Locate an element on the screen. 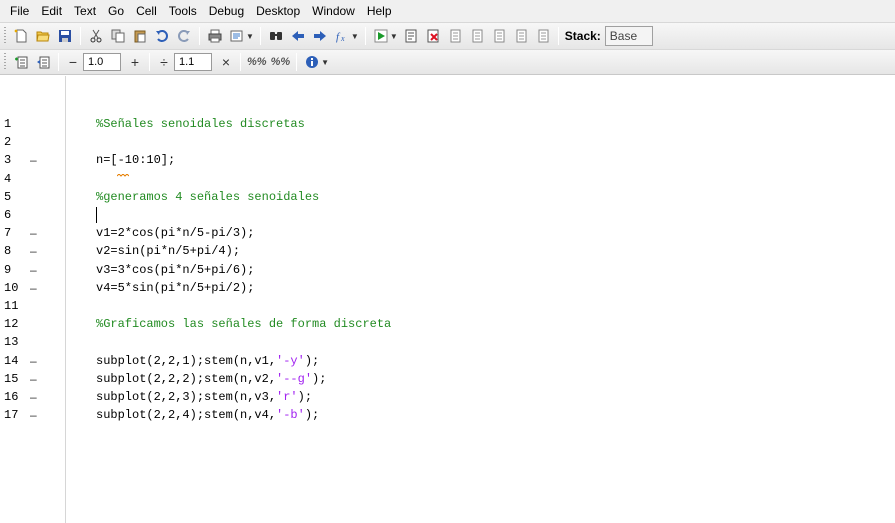 This screenshot has width=895, height=523. code-line: 5 %generamos 4 señales senoidales is located at coordinates (447, 197).